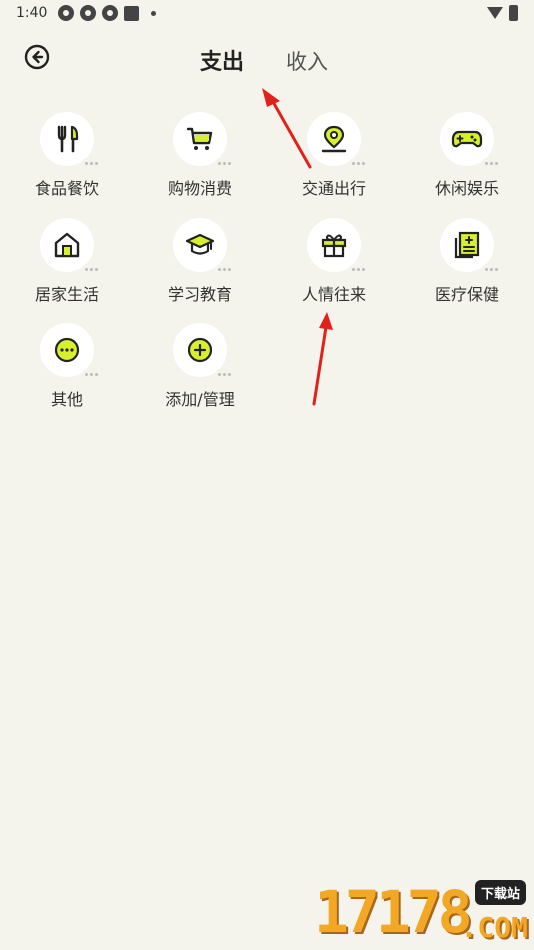 The image size is (534, 950). I want to click on back-arrow-icon, so click(37, 57).